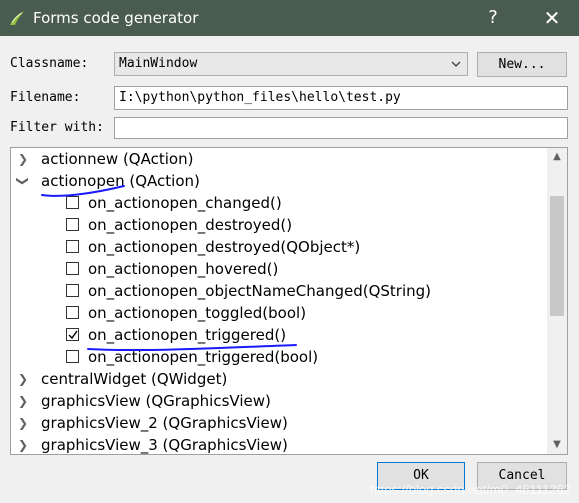  I want to click on classname-value: MainWindow, so click(158, 63).